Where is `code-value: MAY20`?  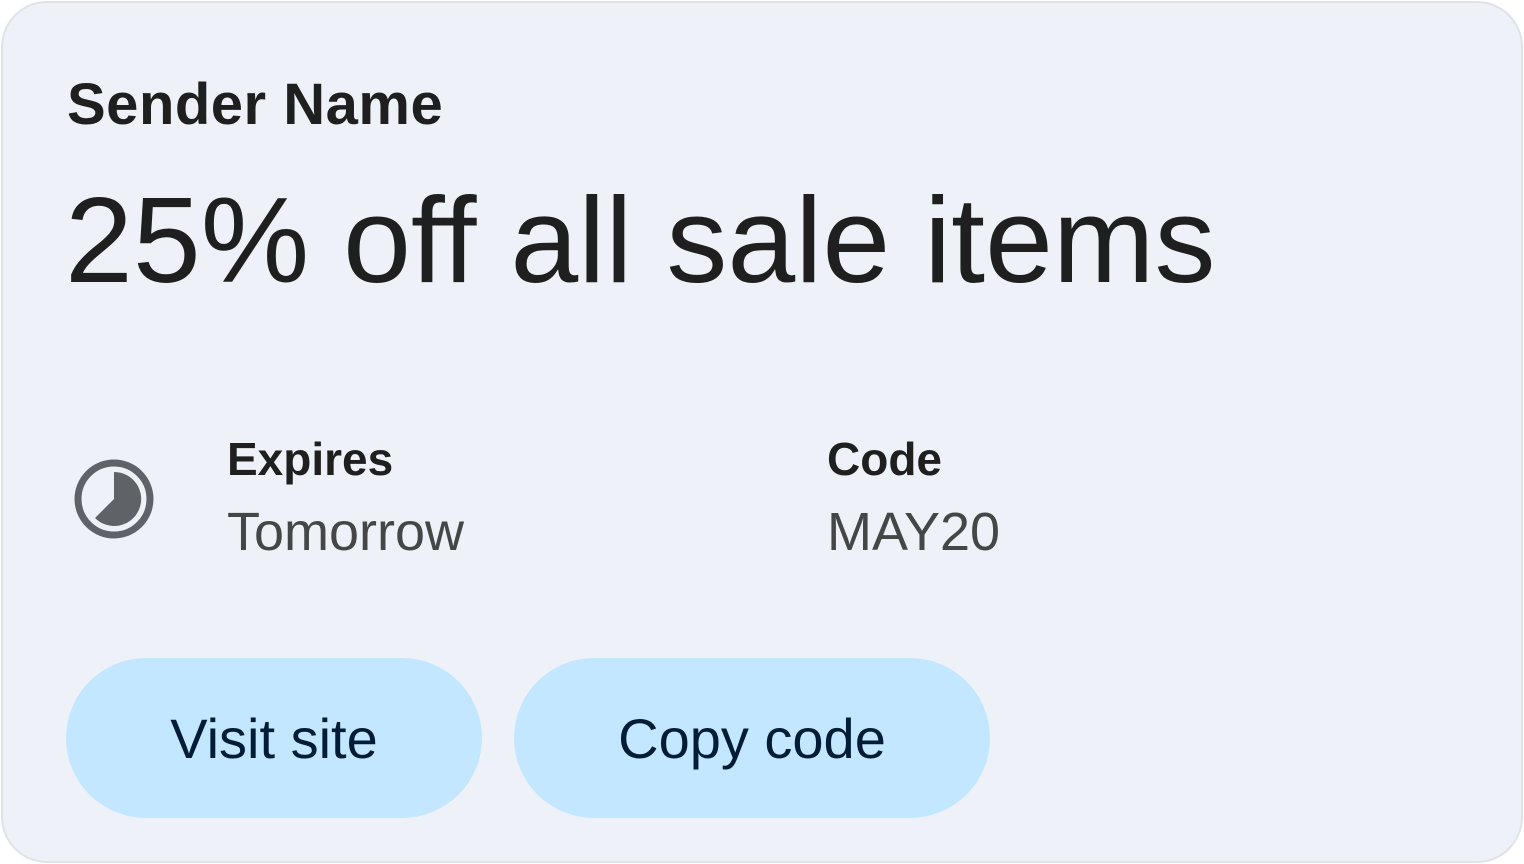 code-value: MAY20 is located at coordinates (914, 532).